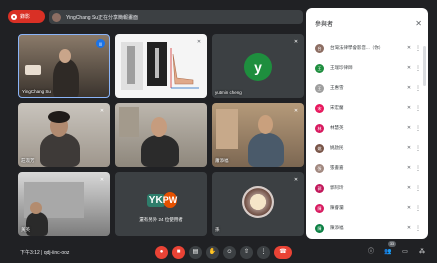  Describe the element at coordinates (405, 252) in the screenshot. I see `chat-icon: ▭` at that location.